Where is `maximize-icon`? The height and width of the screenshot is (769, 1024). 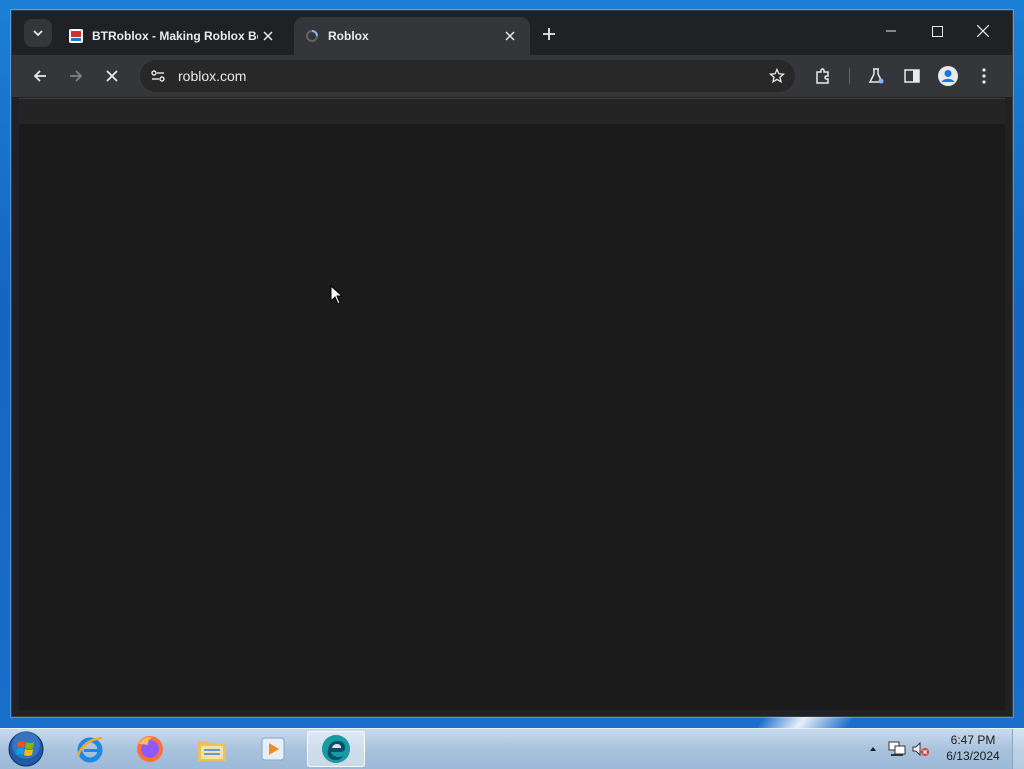
maximize-icon is located at coordinates (937, 31).